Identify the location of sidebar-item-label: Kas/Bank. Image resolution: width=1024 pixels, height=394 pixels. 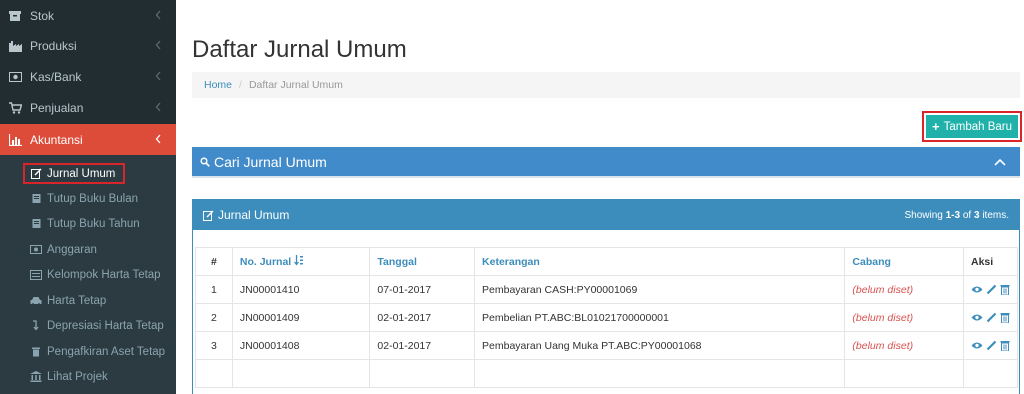
(56, 76).